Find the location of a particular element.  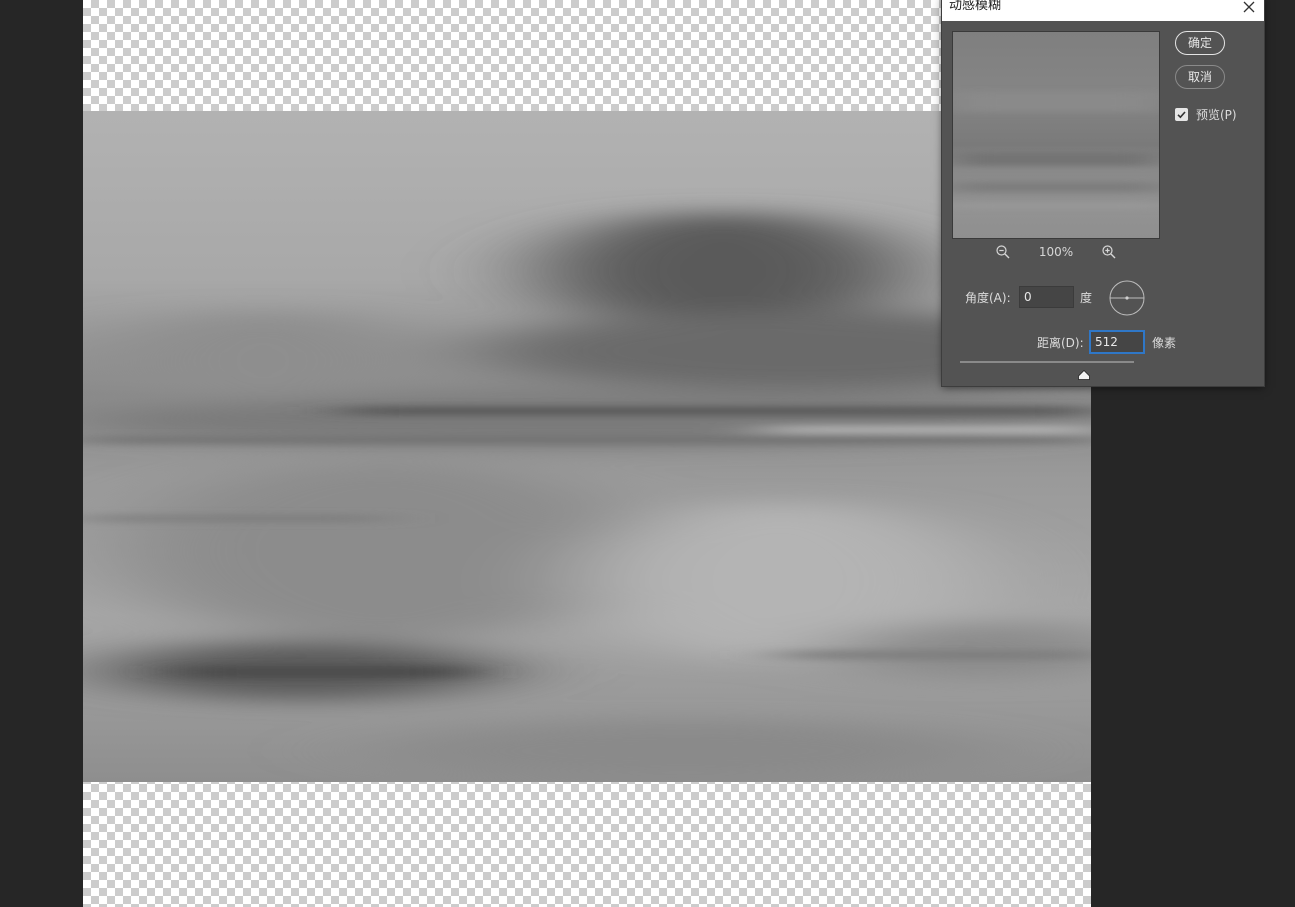

check-icon is located at coordinates (1181, 115).